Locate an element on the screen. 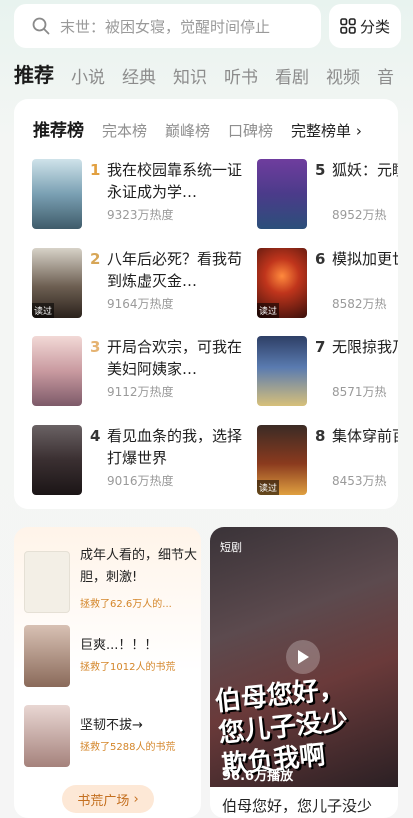  feed-item-3: 坚韧不拔→ 拯救了5288人的书荒 is located at coordinates (112, 738).